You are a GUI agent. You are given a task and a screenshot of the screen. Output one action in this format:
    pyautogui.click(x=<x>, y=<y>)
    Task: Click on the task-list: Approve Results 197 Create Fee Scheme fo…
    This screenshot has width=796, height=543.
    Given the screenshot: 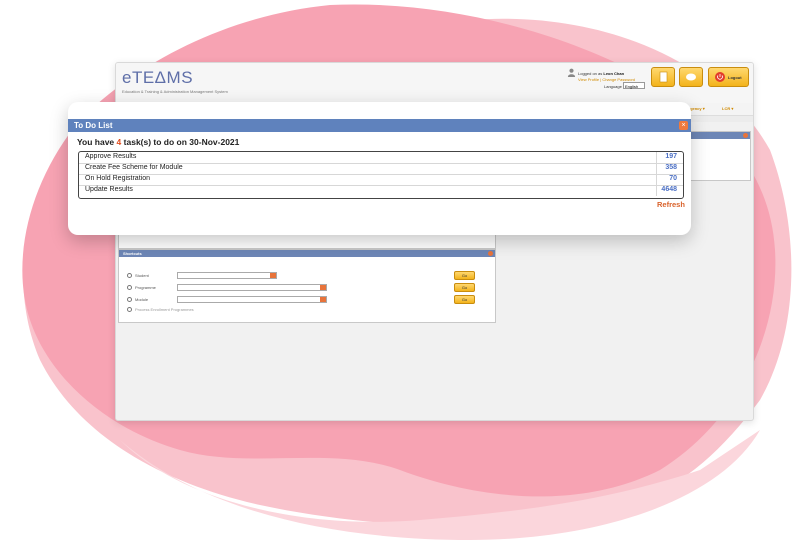 What is the action you would take?
    pyautogui.click(x=381, y=175)
    